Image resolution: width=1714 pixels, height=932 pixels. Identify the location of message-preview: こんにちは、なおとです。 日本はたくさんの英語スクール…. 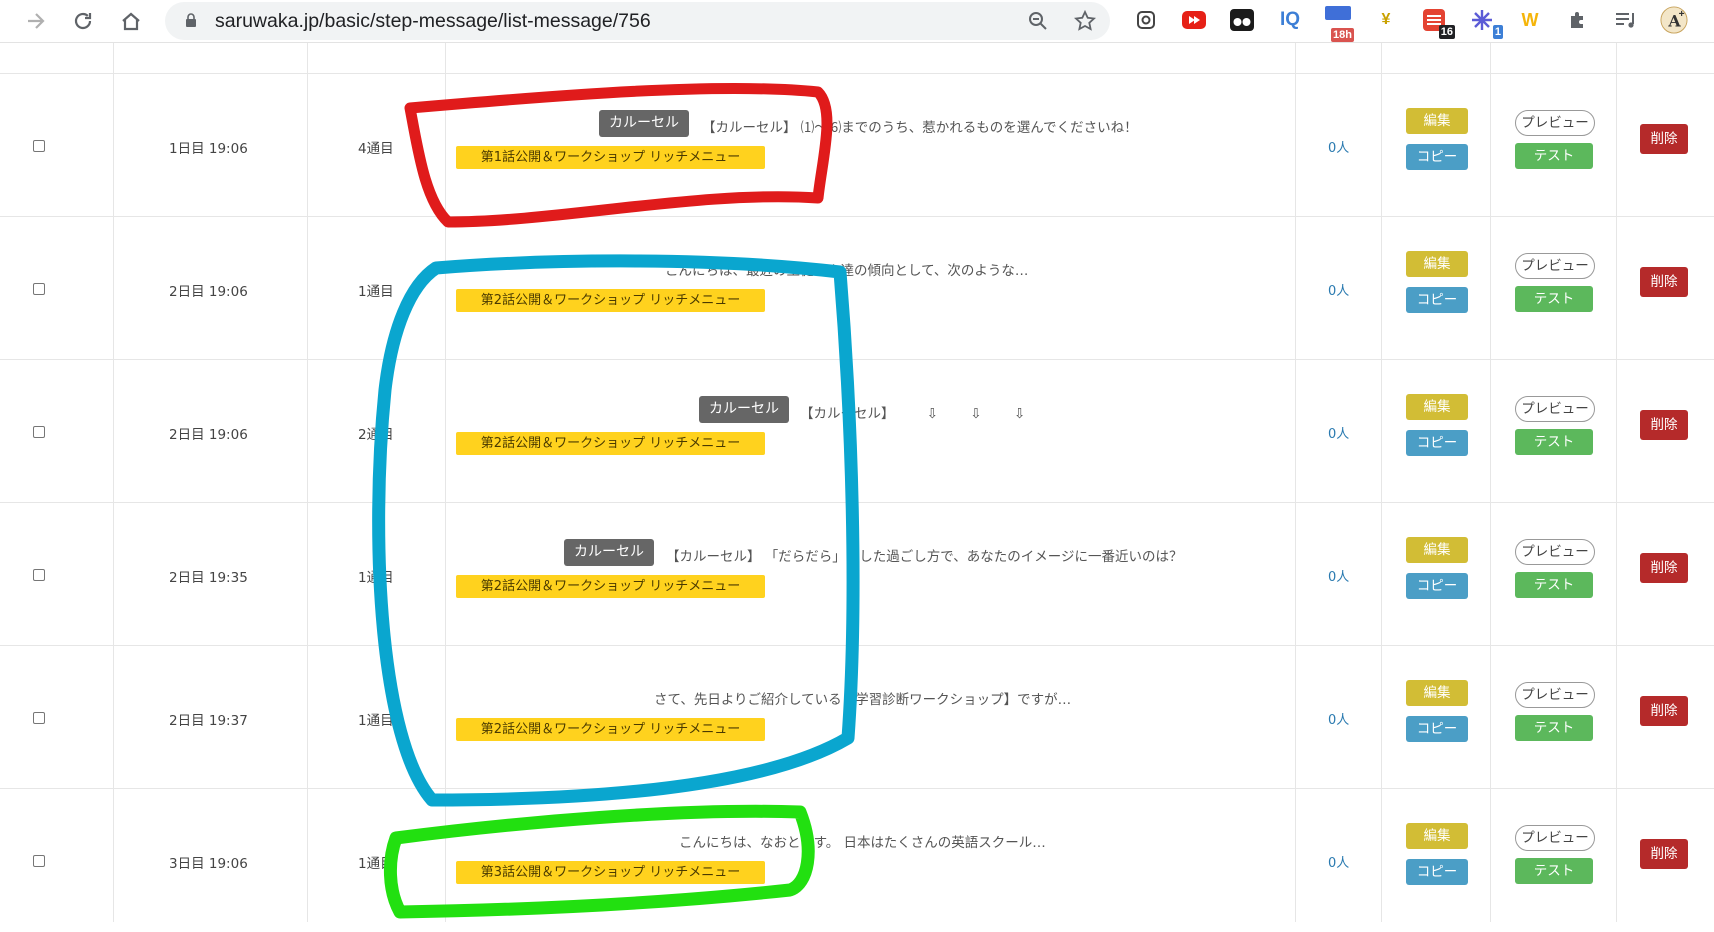
(862, 841).